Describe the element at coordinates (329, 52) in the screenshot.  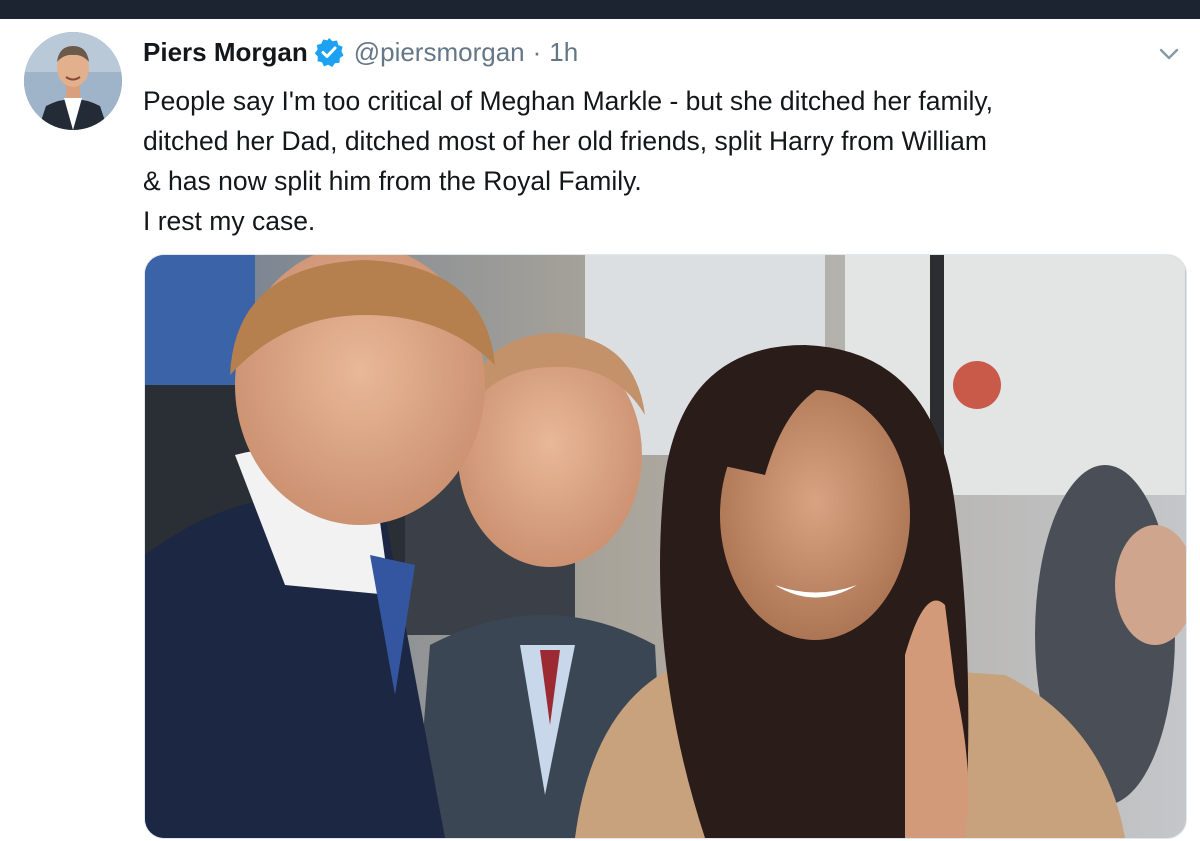
I see `verified-badge-icon` at that location.